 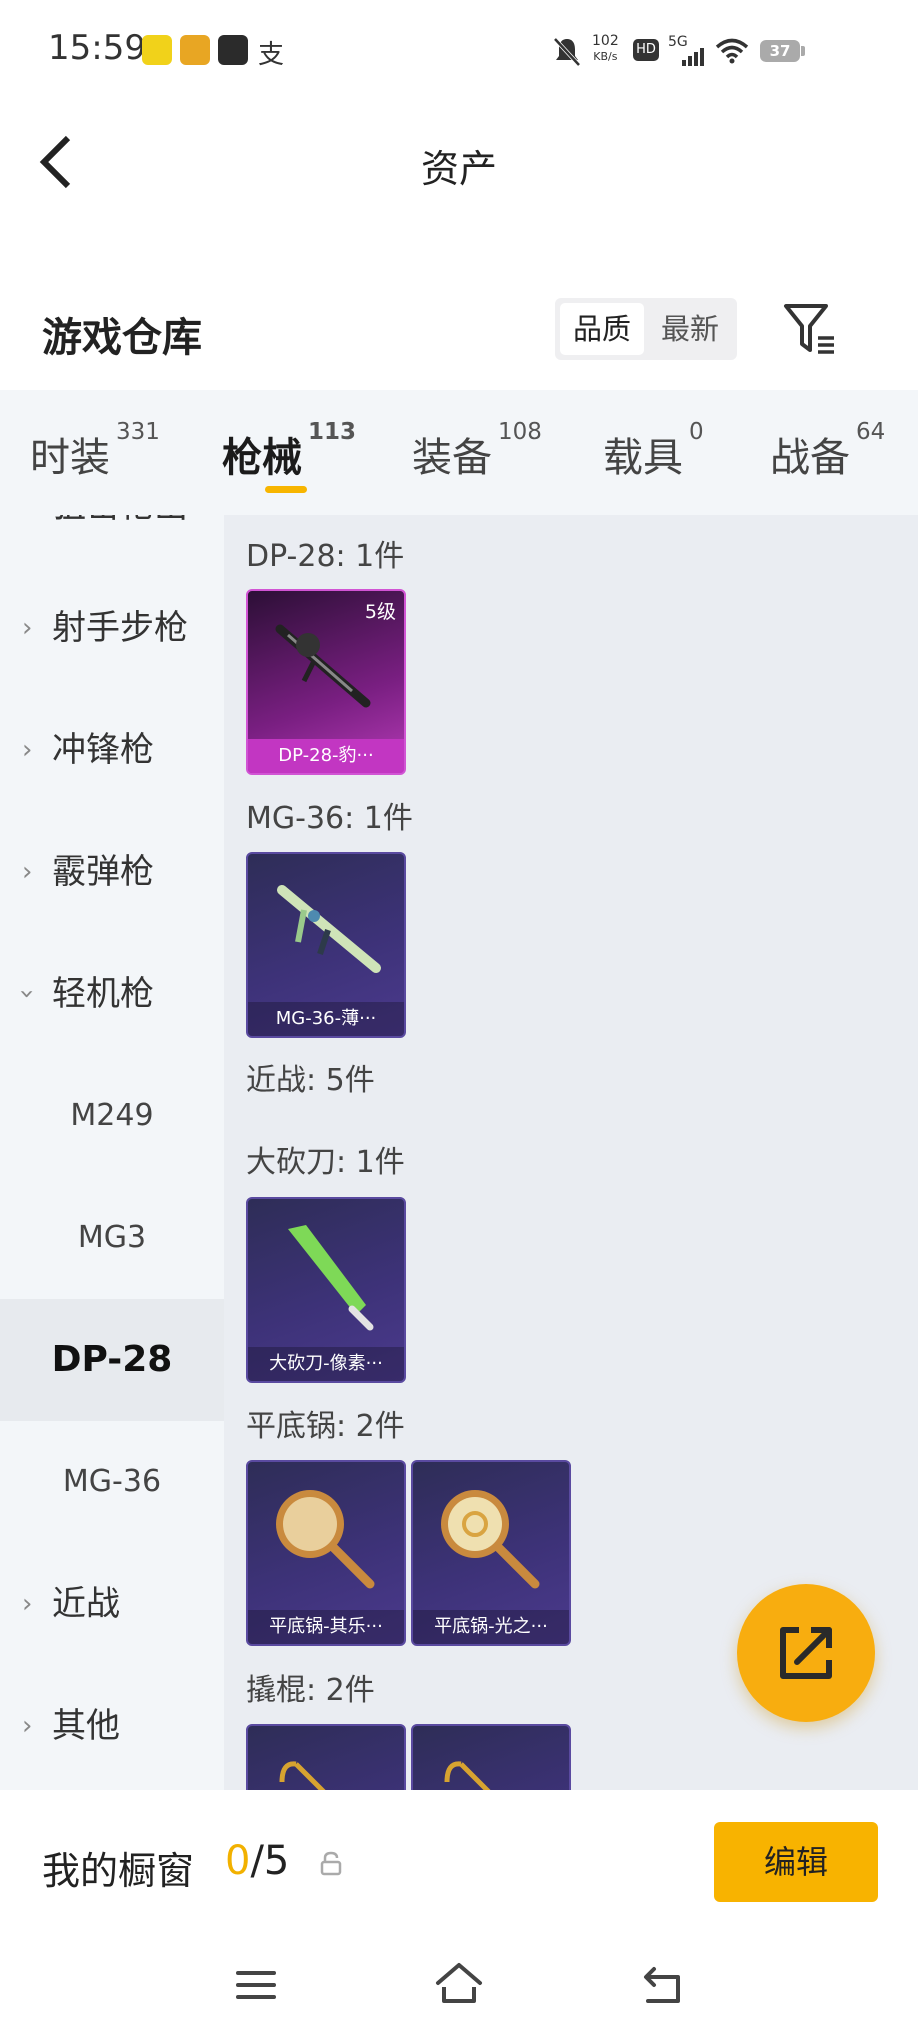 I want to click on page-title: 资产, so click(x=458, y=169).